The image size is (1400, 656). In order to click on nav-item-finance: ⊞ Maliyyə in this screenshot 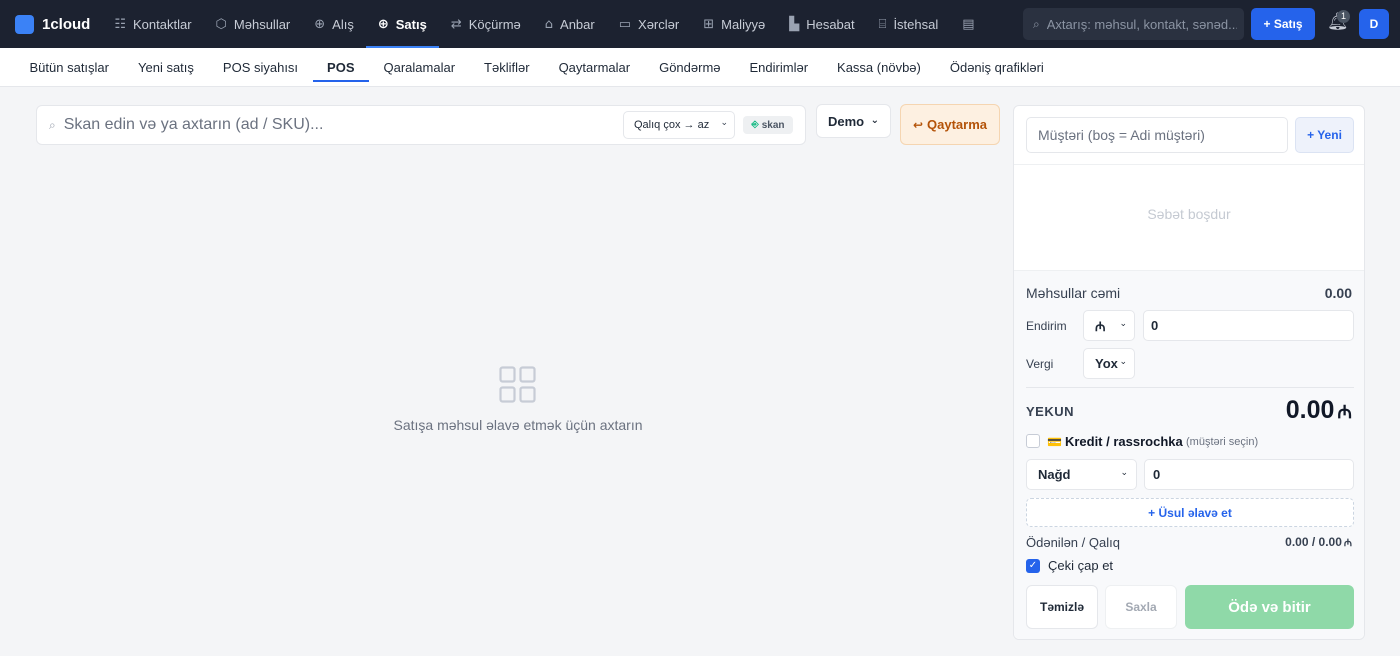, I will do `click(734, 24)`.